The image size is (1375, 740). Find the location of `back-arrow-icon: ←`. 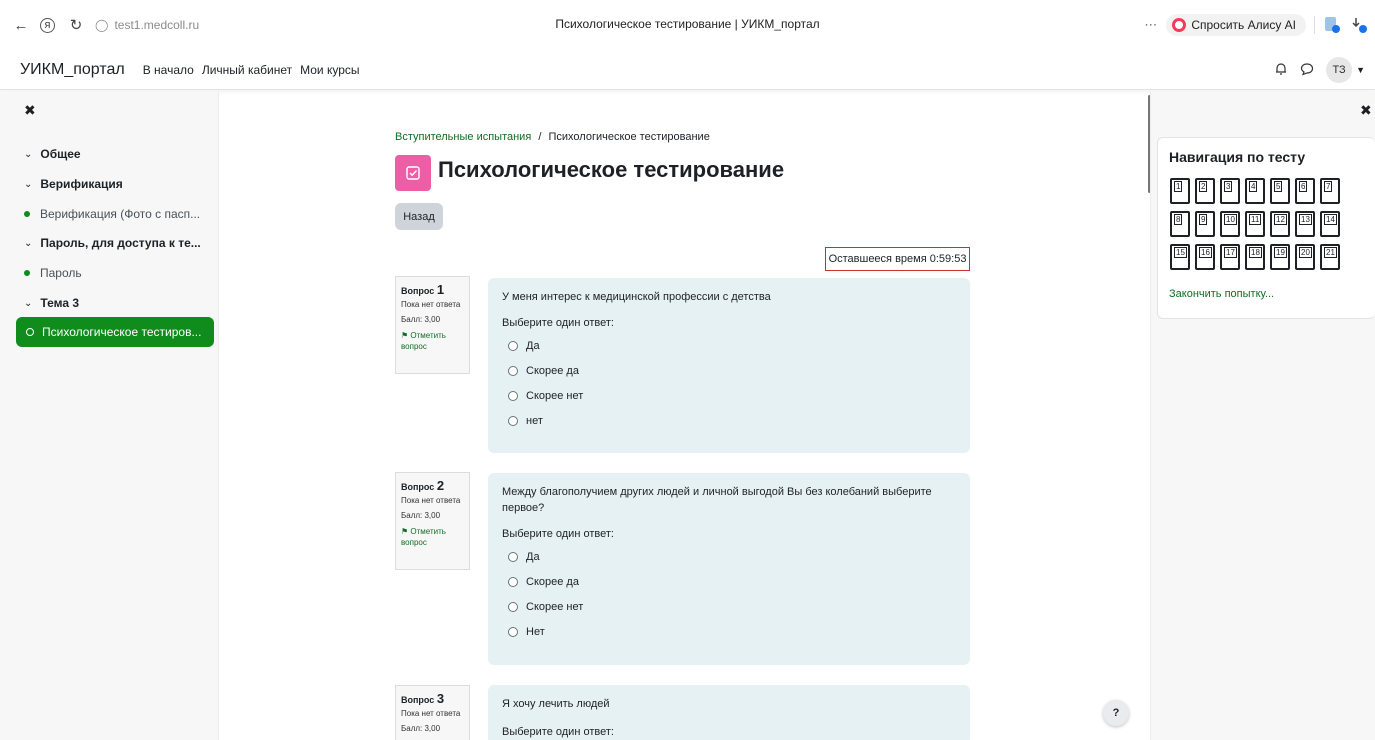

back-arrow-icon: ← is located at coordinates (21, 25).